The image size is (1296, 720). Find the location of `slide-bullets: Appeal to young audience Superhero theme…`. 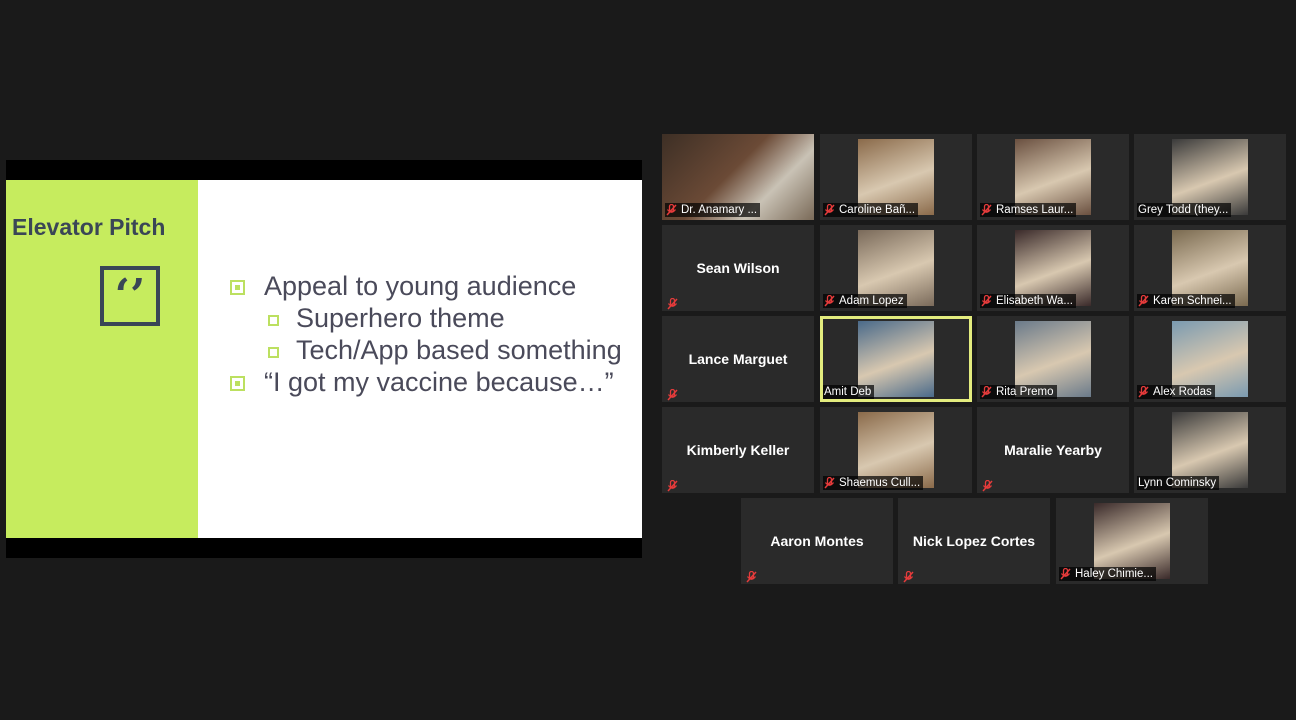

slide-bullets: Appeal to young audience Superhero theme… is located at coordinates (431, 334).